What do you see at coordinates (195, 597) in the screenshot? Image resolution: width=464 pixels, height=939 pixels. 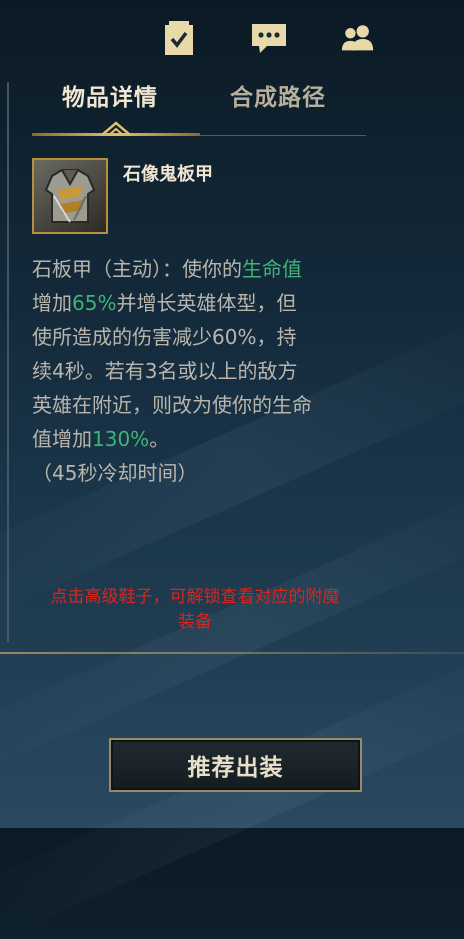 I see `unlock-hint-line: 点击高级鞋子，可解锁查看对应的附魔` at bounding box center [195, 597].